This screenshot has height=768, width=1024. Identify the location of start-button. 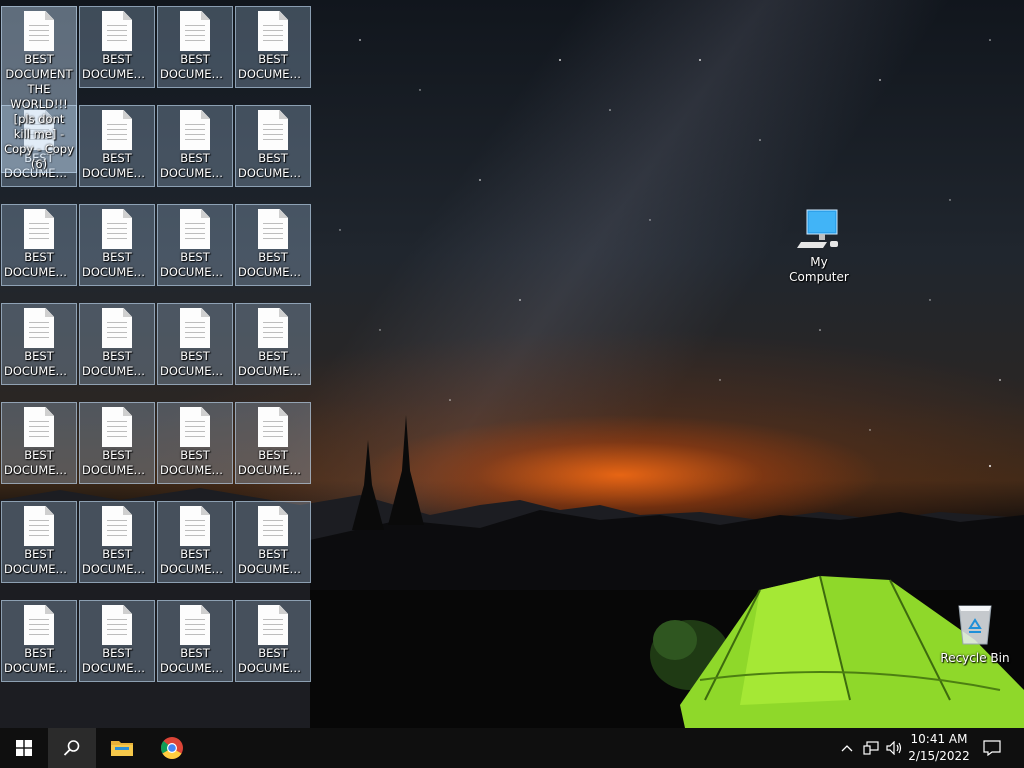
(24, 748).